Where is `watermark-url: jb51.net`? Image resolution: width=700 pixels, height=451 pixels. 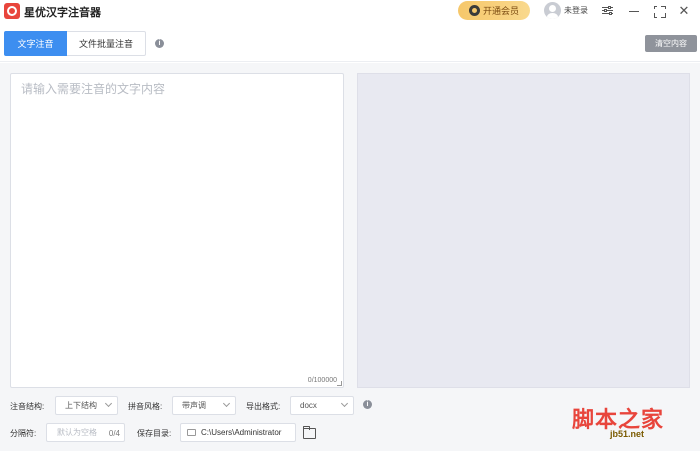 watermark-url: jb51.net is located at coordinates (627, 434).